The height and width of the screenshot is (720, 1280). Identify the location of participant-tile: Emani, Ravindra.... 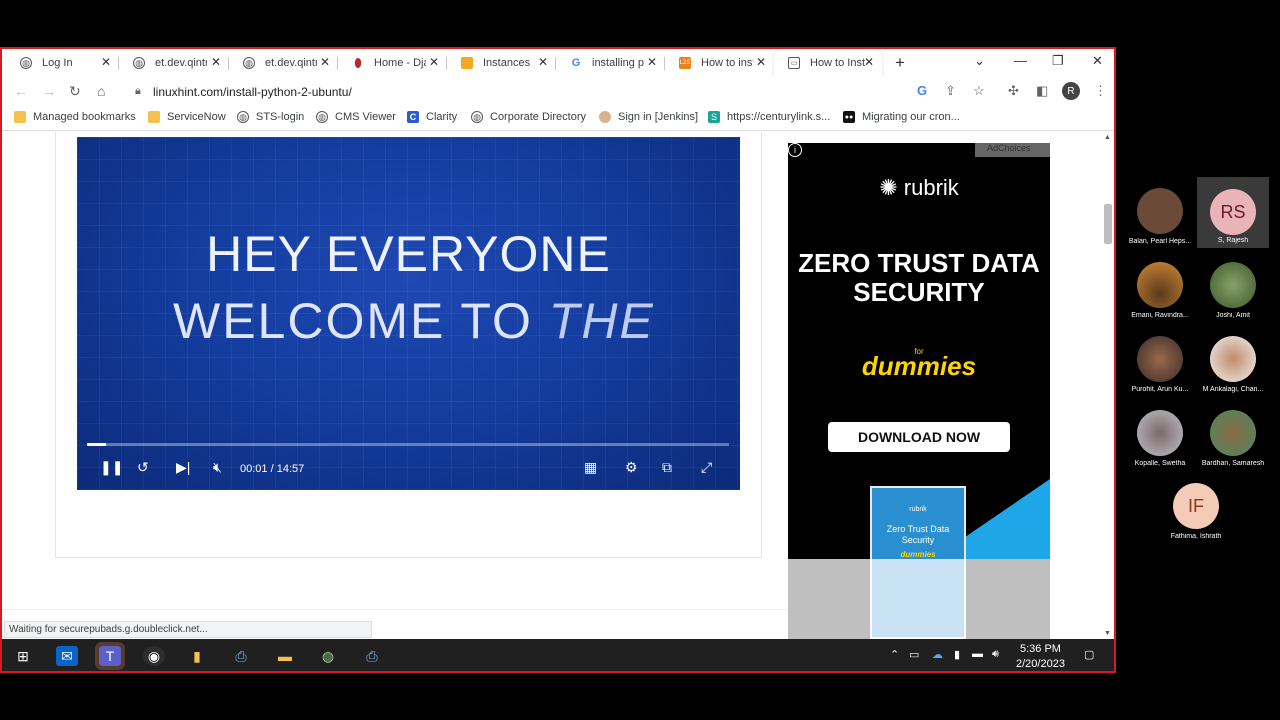
(1160, 290).